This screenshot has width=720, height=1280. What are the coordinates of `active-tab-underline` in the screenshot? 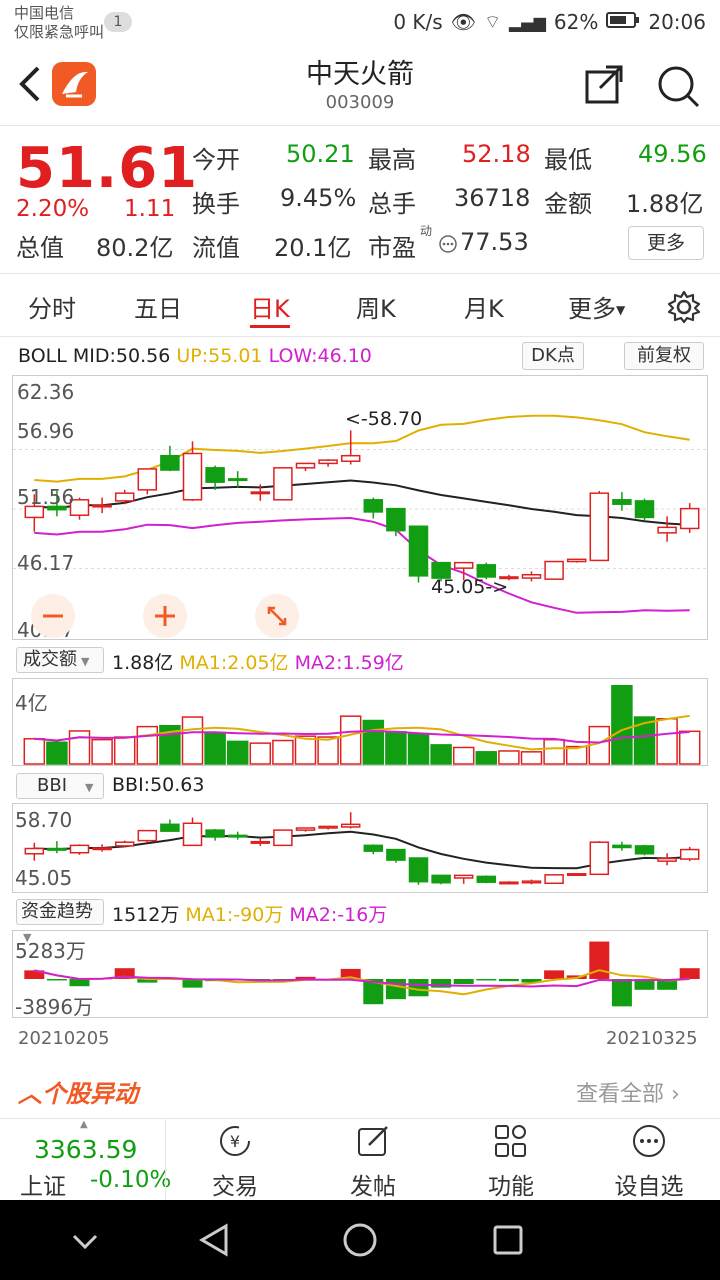 It's located at (270, 326).